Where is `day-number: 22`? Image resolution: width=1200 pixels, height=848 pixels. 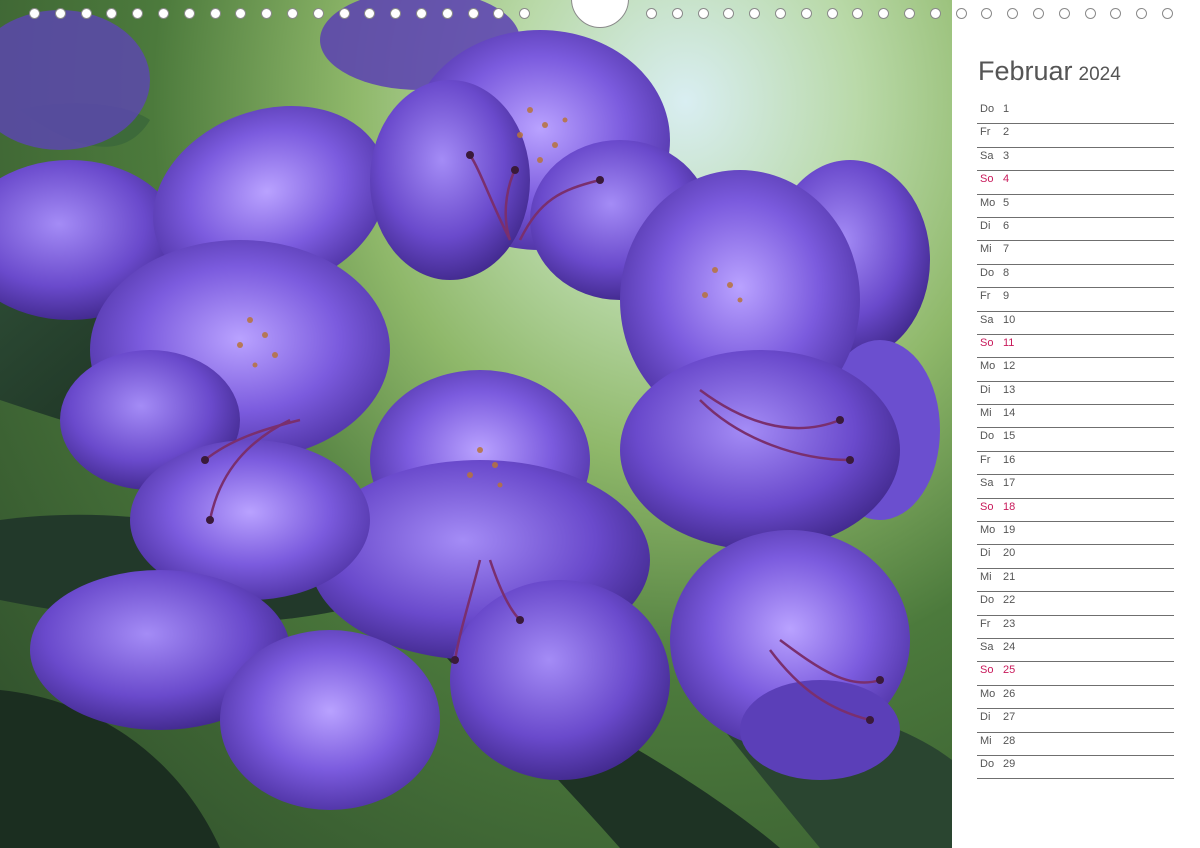 day-number: 22 is located at coordinates (1009, 600).